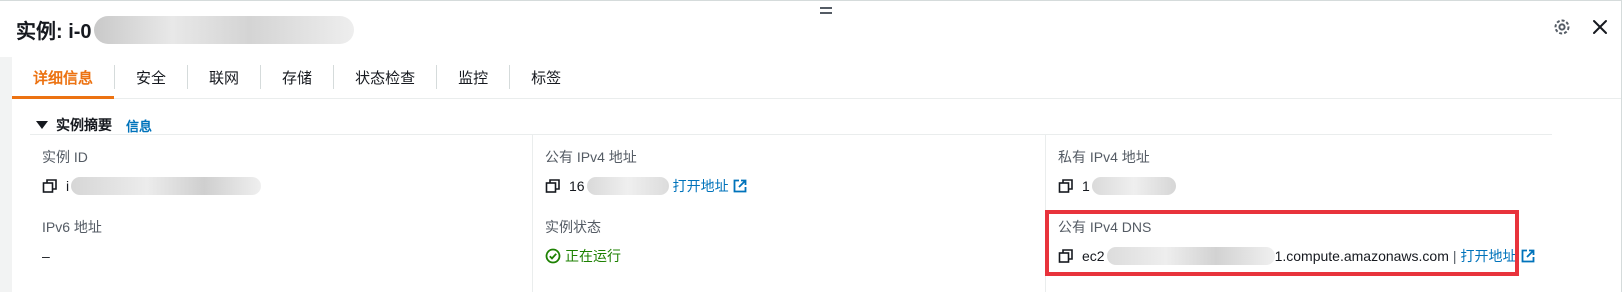  Describe the element at coordinates (42, 125) in the screenshot. I see `caret-down-icon` at that location.